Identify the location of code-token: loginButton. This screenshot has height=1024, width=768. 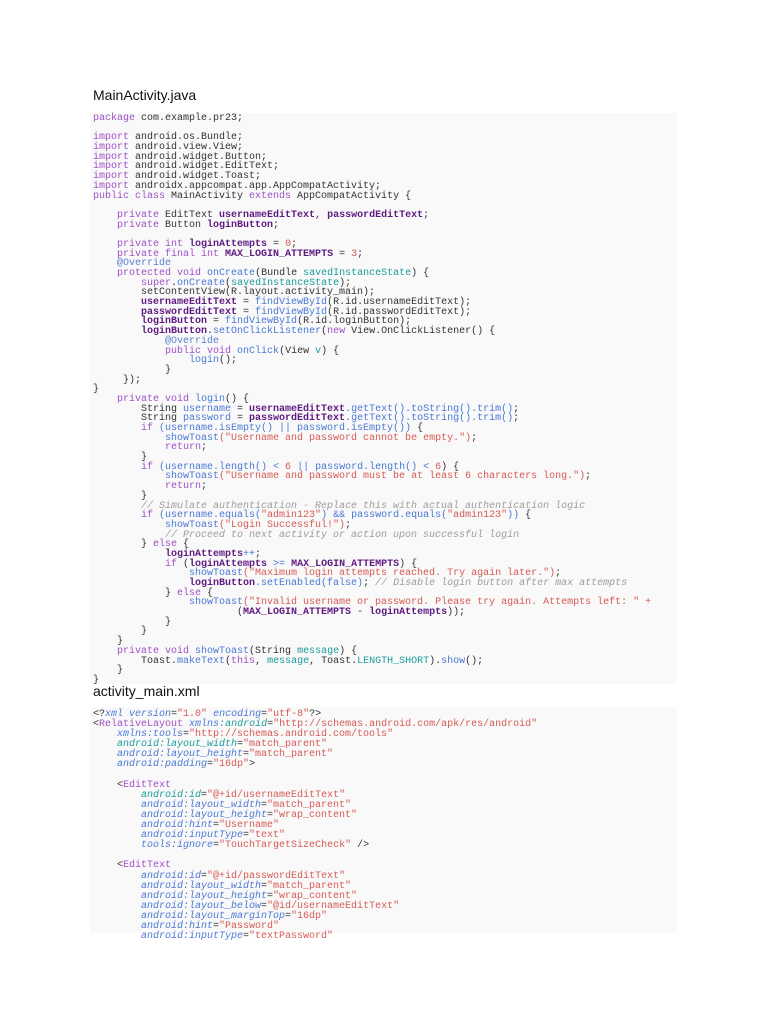
(240, 225).